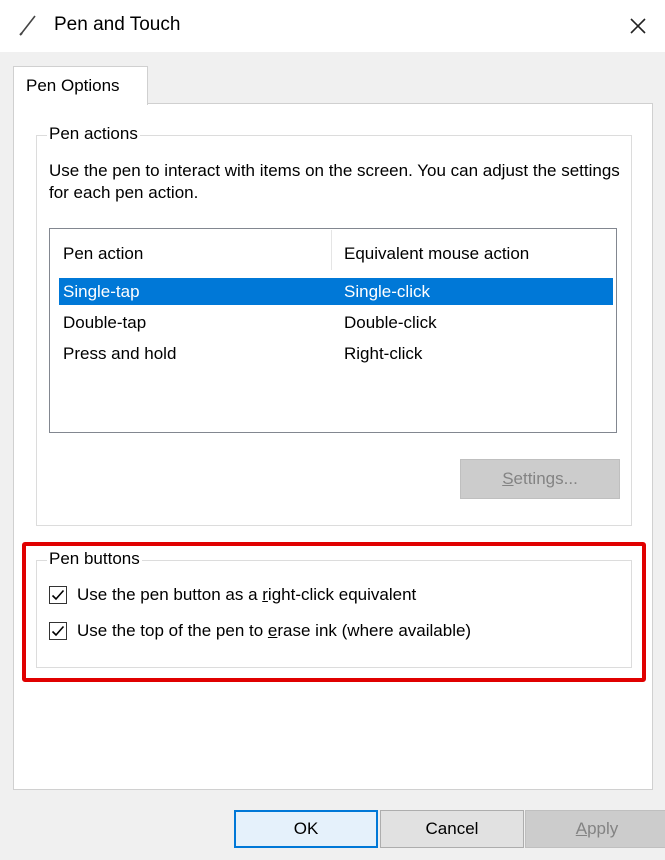 The width and height of the screenshot is (665, 860). Describe the element at coordinates (336, 291) in the screenshot. I see `list-item: Single-tap Single-click` at that location.